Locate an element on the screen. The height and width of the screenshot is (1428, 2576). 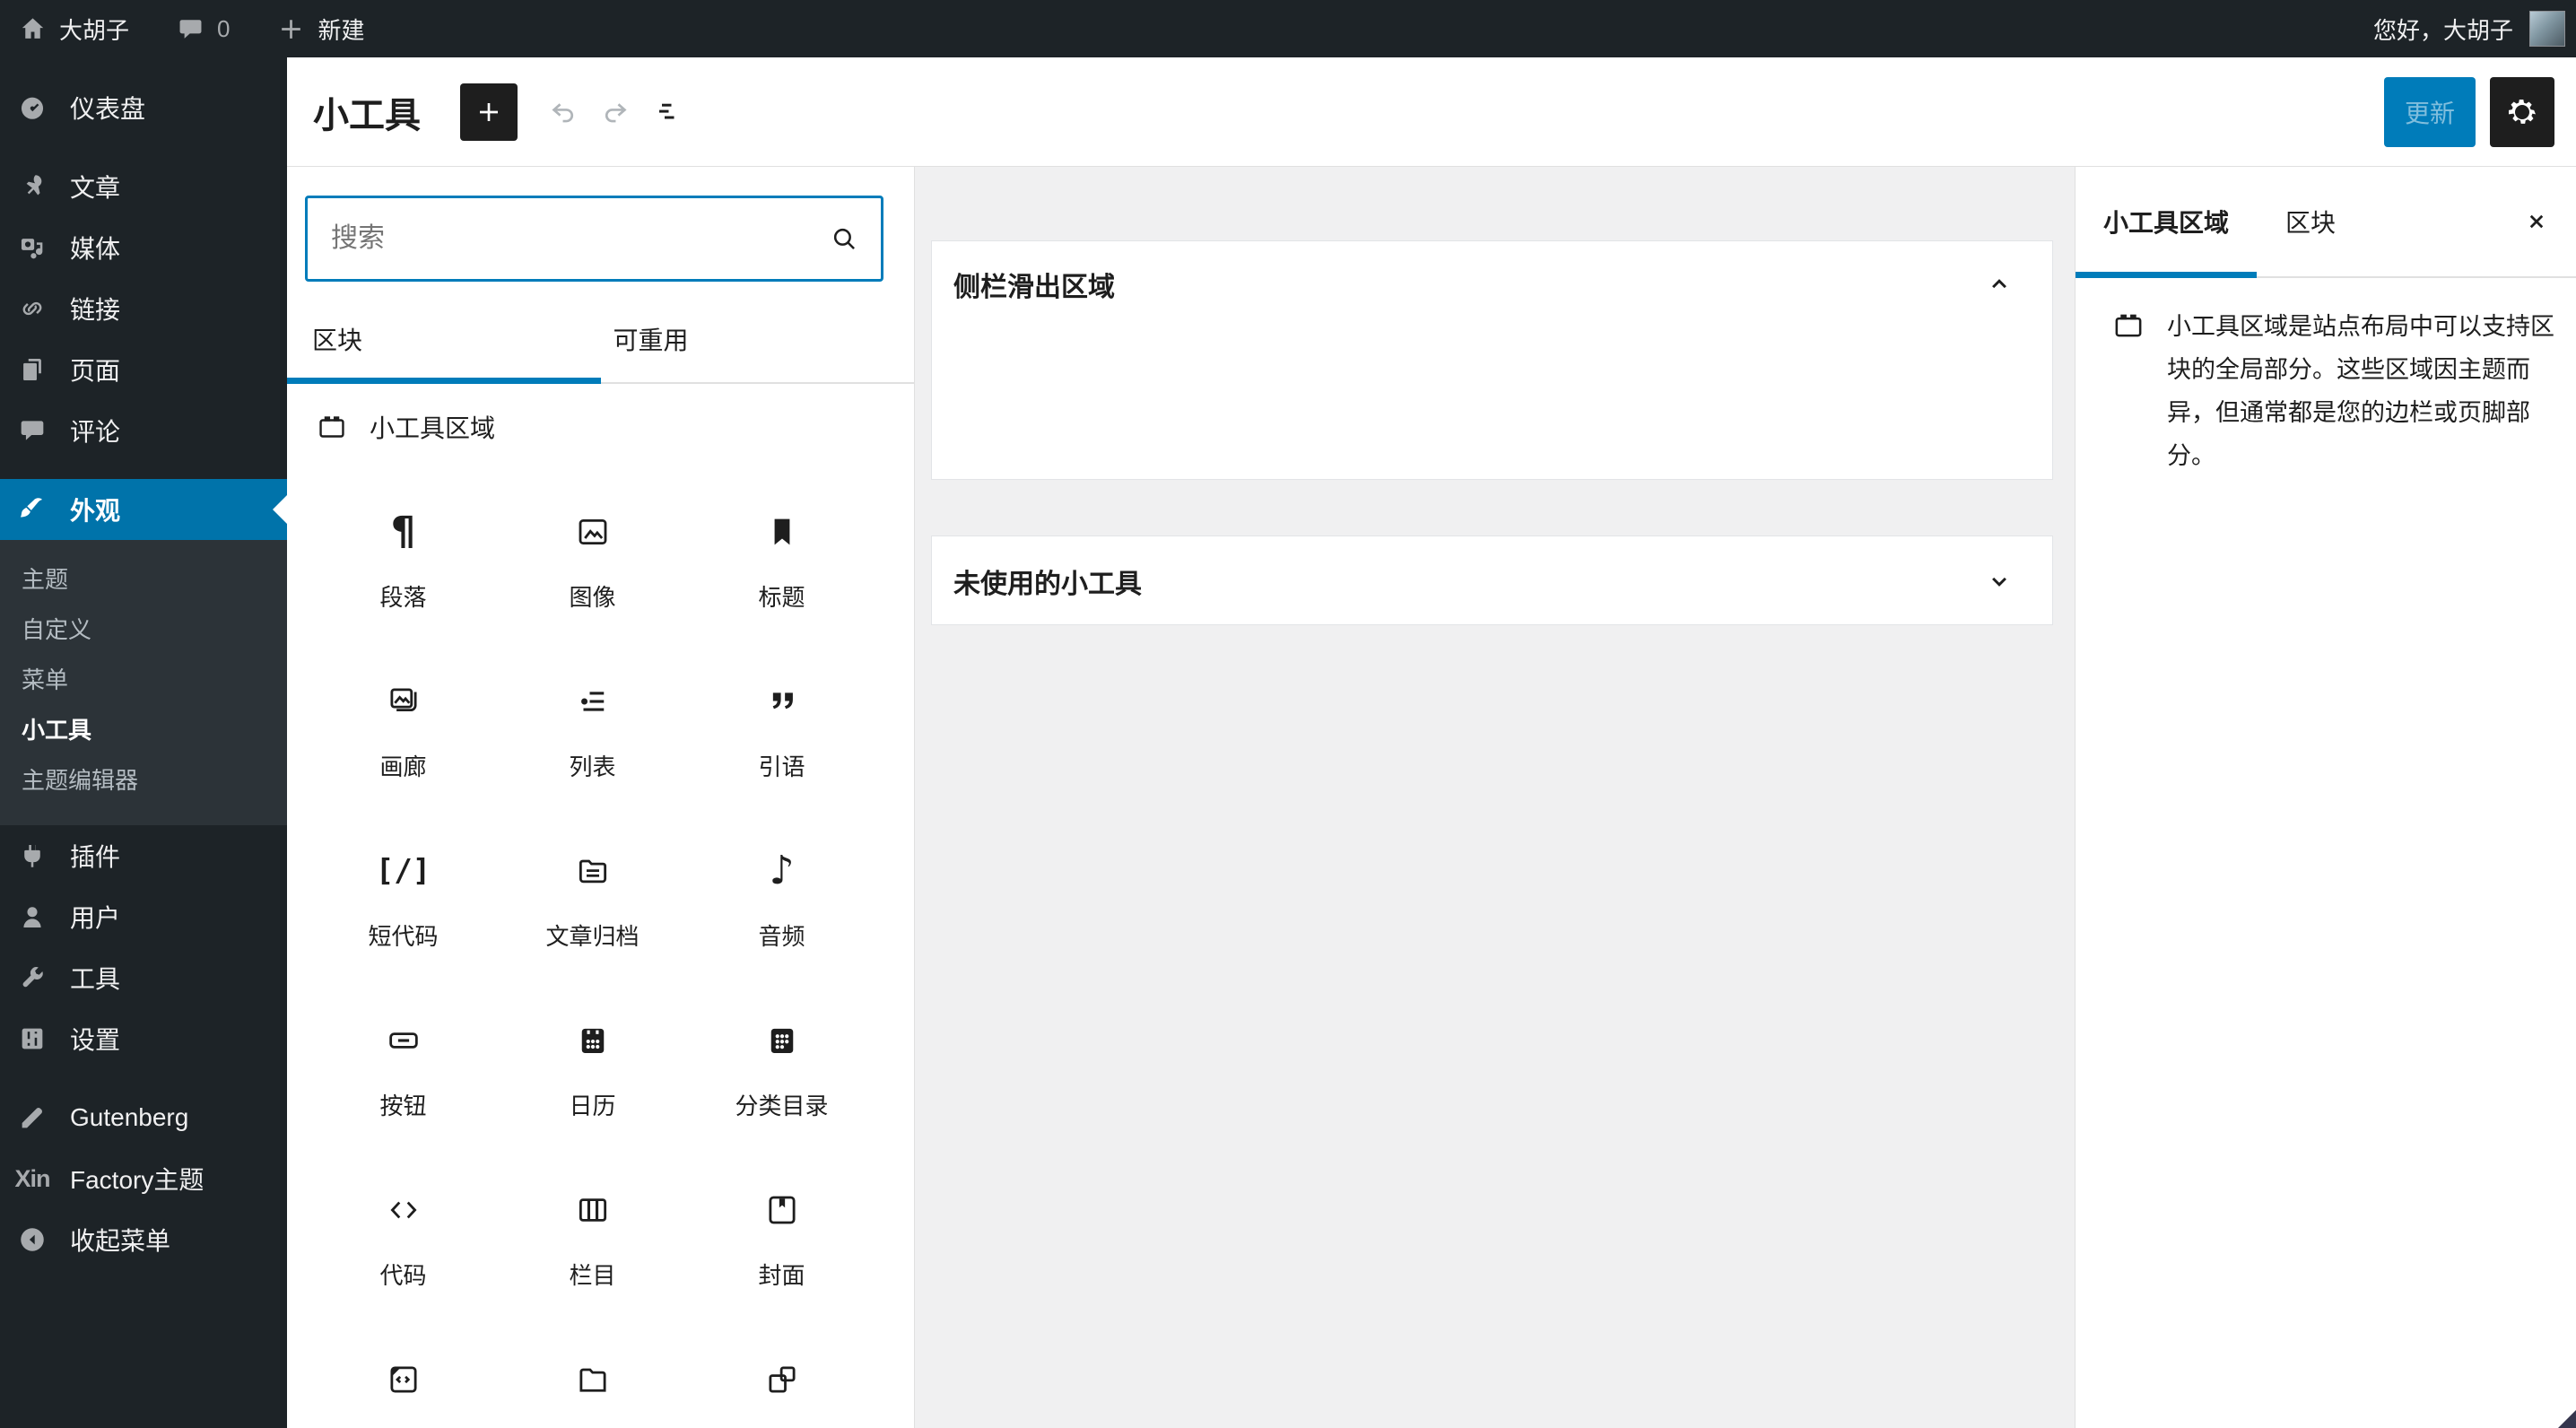
chevron-up-icon is located at coordinates (1999, 285).